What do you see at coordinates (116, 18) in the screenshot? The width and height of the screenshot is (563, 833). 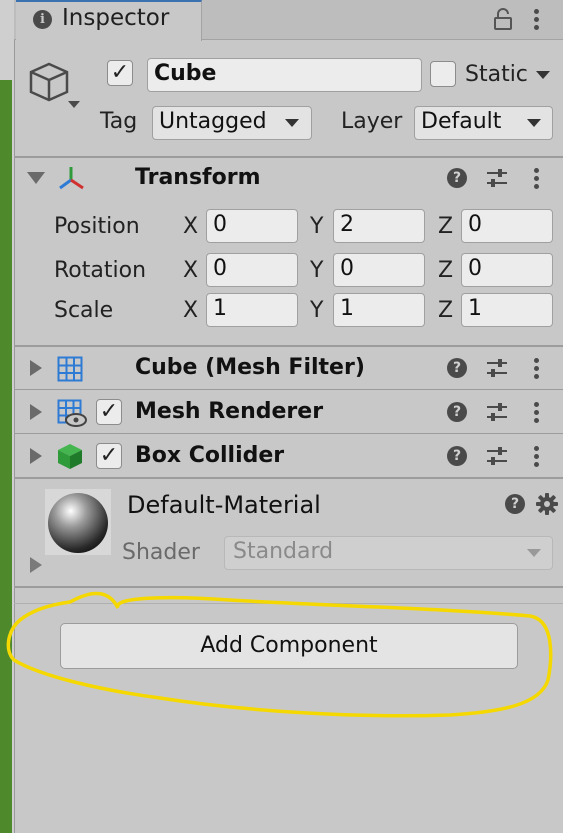 I see `tab-title: Inspector` at bounding box center [116, 18].